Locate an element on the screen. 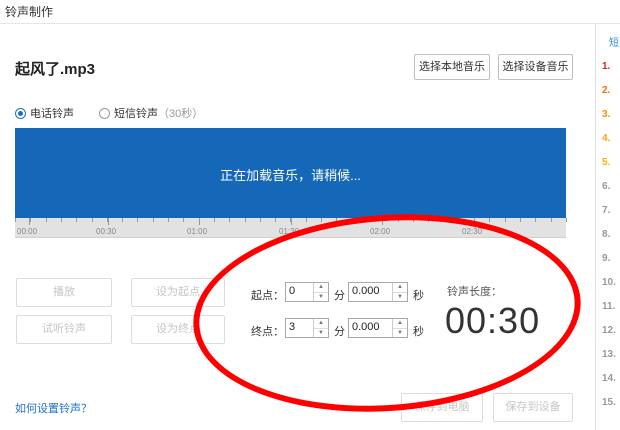  end-minute-stepper: 3 ▲ ▼ is located at coordinates (307, 328).